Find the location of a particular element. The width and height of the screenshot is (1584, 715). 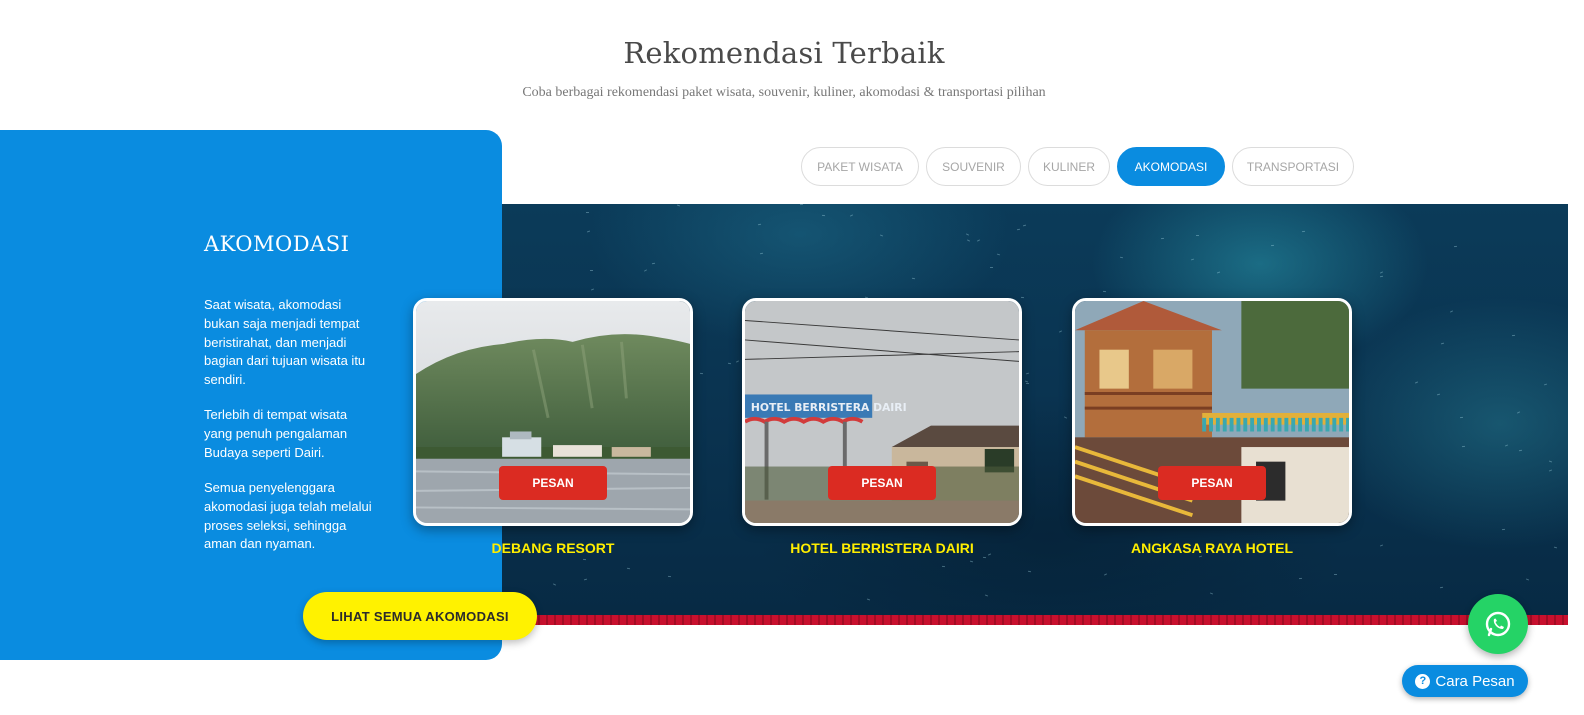

tab-akomodasi: AKOMODASI is located at coordinates (1171, 166).